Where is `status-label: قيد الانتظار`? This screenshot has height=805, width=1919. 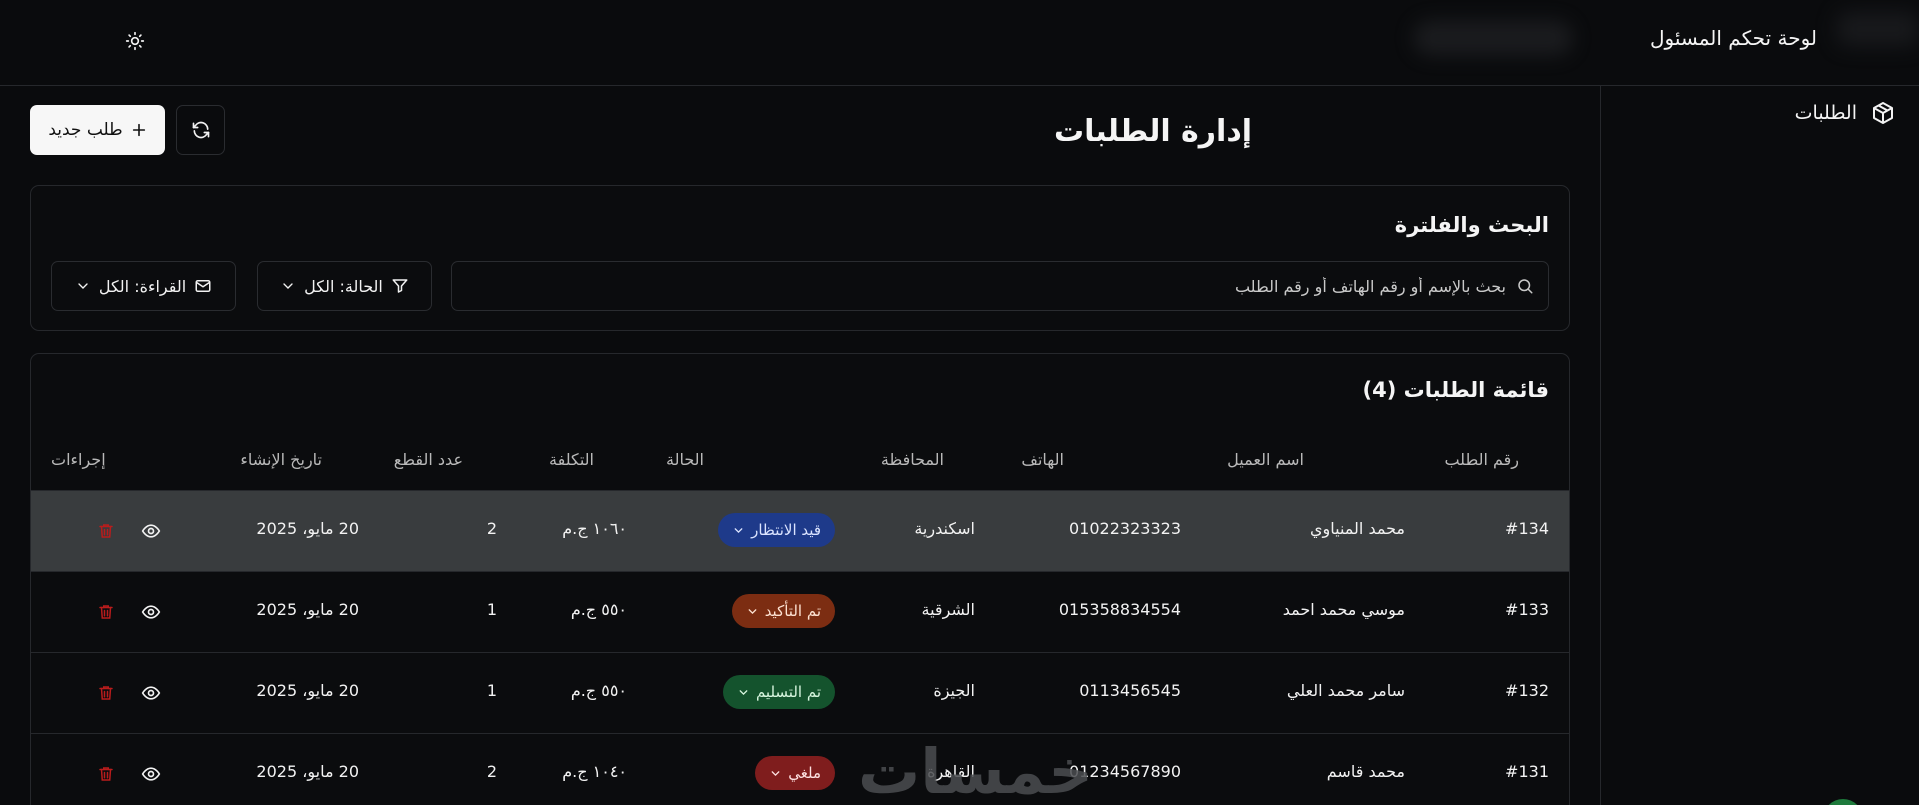
status-label: قيد الانتظار is located at coordinates (786, 530).